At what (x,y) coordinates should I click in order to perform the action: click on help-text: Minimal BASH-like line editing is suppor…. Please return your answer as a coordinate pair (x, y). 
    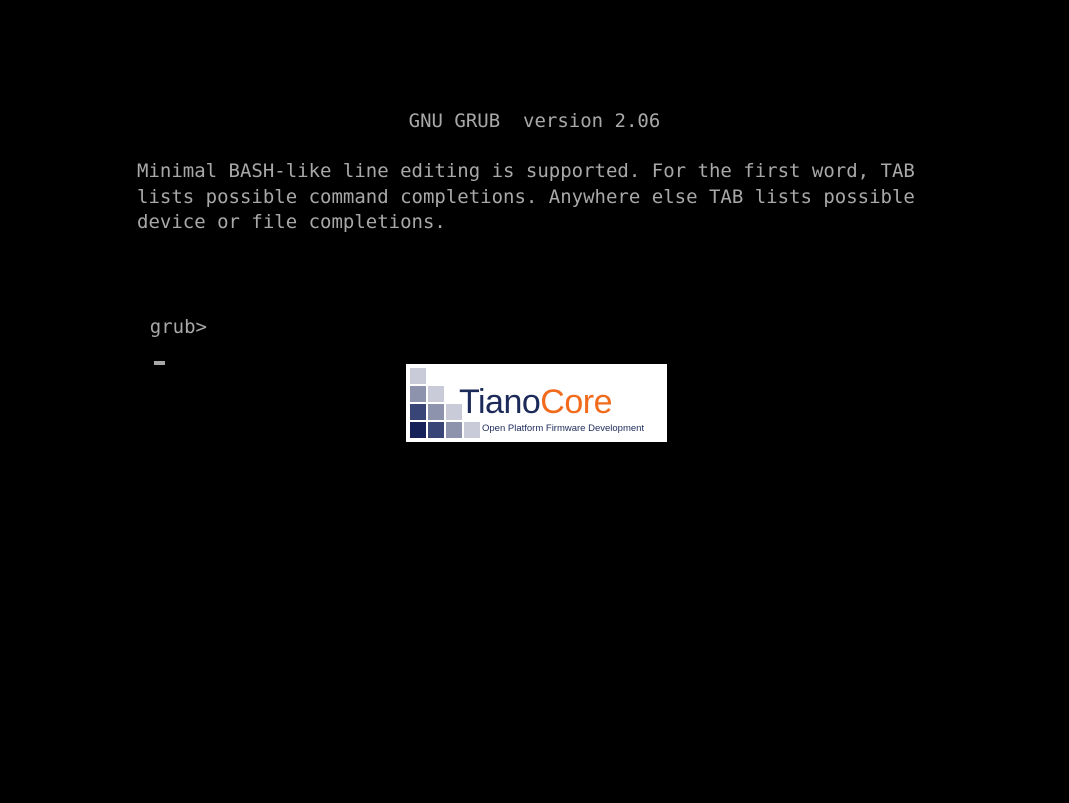
    Looking at the image, I should click on (526, 197).